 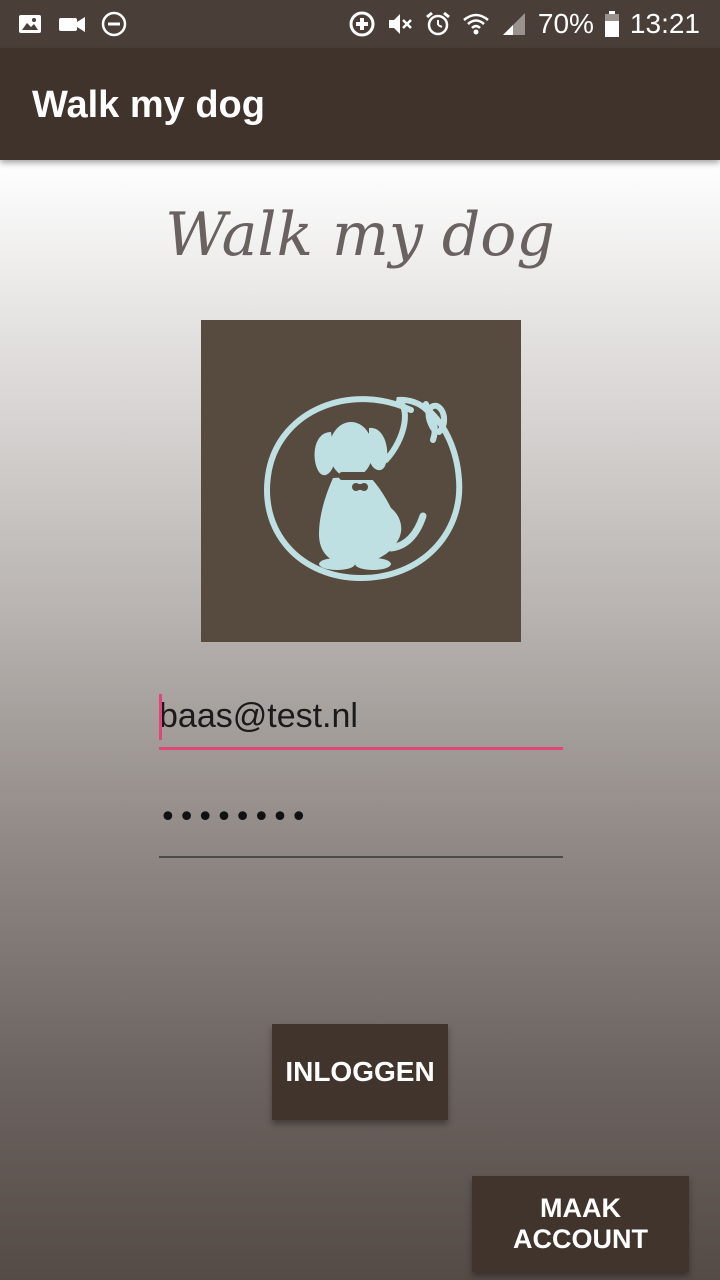 I want to click on data-saver-icon, so click(x=362, y=24).